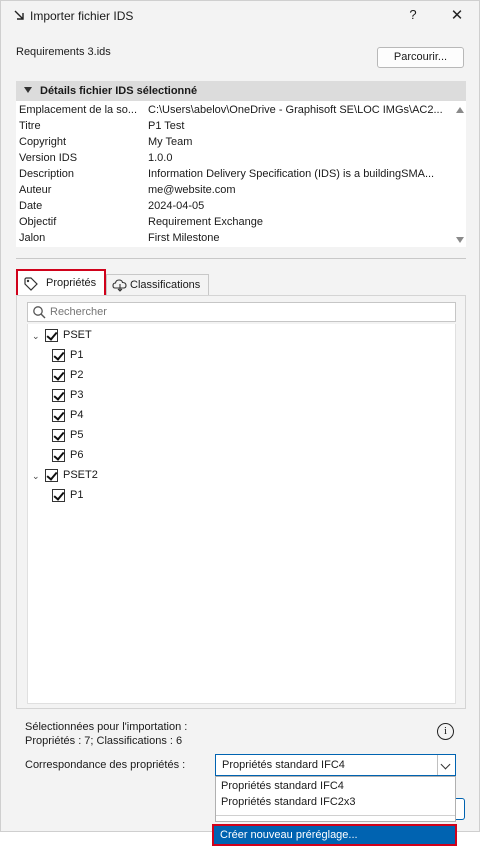 This screenshot has height=855, width=480. What do you see at coordinates (142, 397) in the screenshot?
I see `tree-item: P3` at bounding box center [142, 397].